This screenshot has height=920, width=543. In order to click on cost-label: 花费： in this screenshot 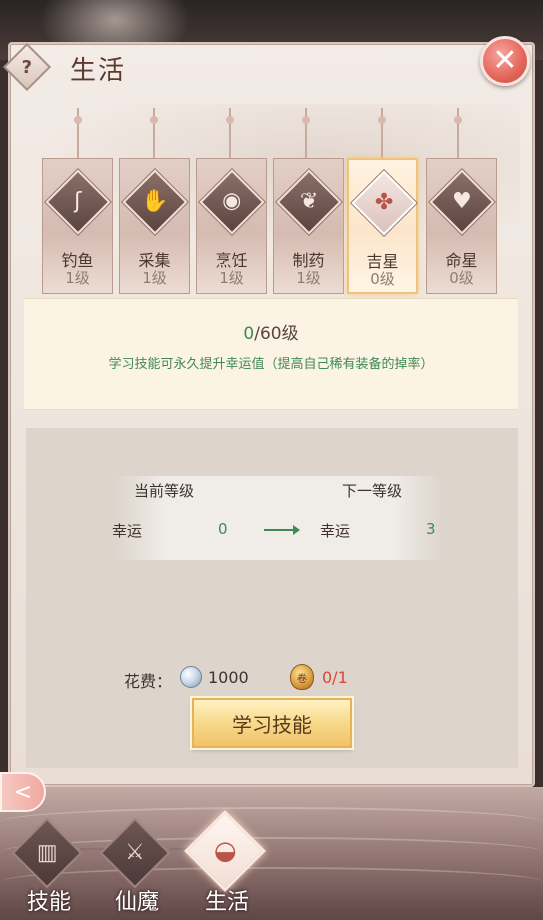, I will do `click(148, 681)`.